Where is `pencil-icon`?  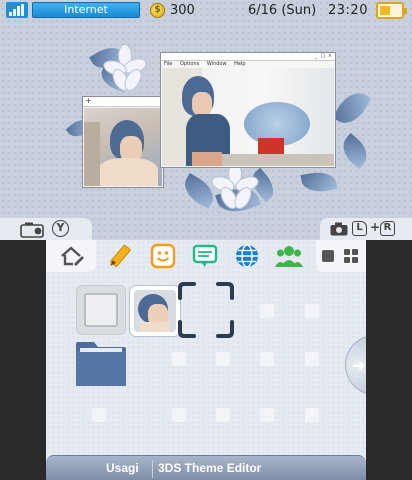 pencil-icon is located at coordinates (119, 256).